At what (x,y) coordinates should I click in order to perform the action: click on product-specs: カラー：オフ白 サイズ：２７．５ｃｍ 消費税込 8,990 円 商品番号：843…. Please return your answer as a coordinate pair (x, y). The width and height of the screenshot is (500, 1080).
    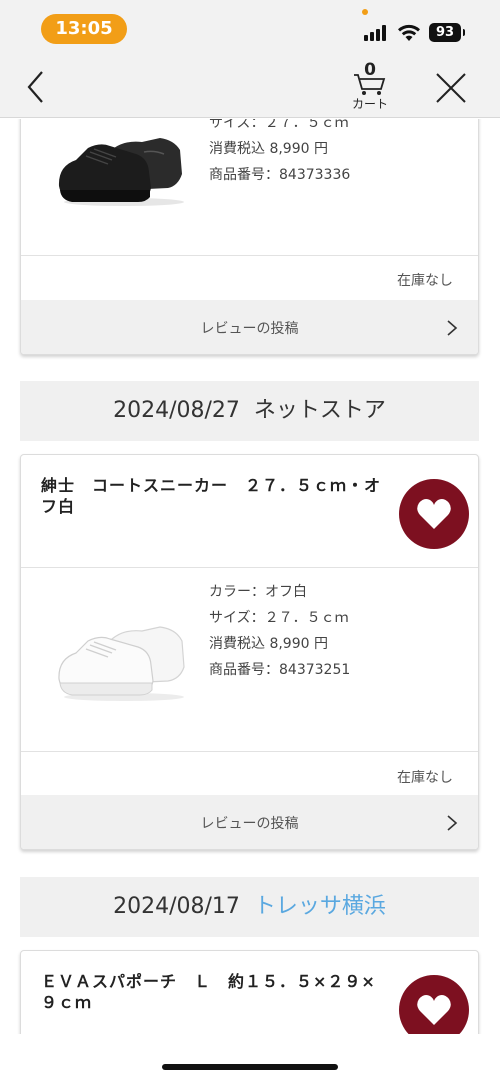
    Looking at the image, I should click on (279, 631).